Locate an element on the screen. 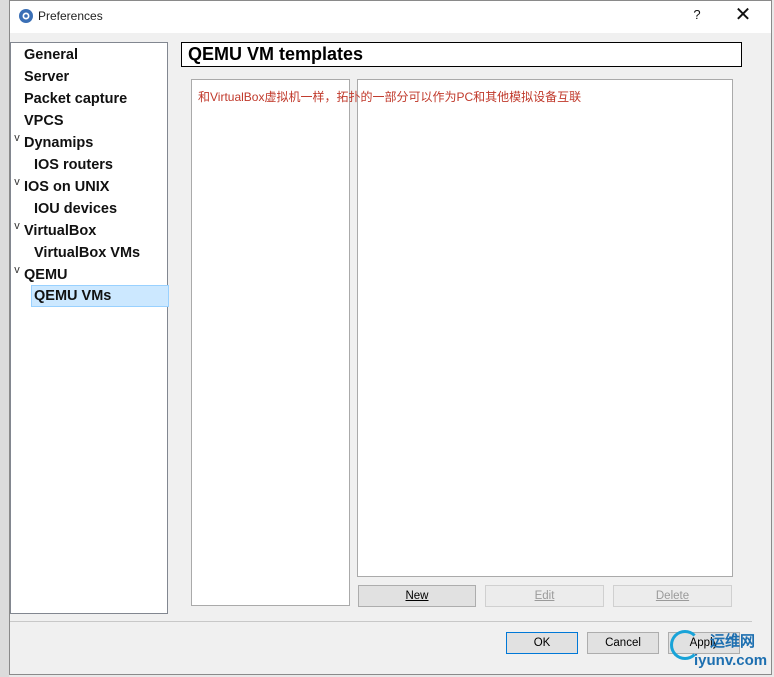 This screenshot has height=677, width=774. edit-button-label: Edit is located at coordinates (544, 596).